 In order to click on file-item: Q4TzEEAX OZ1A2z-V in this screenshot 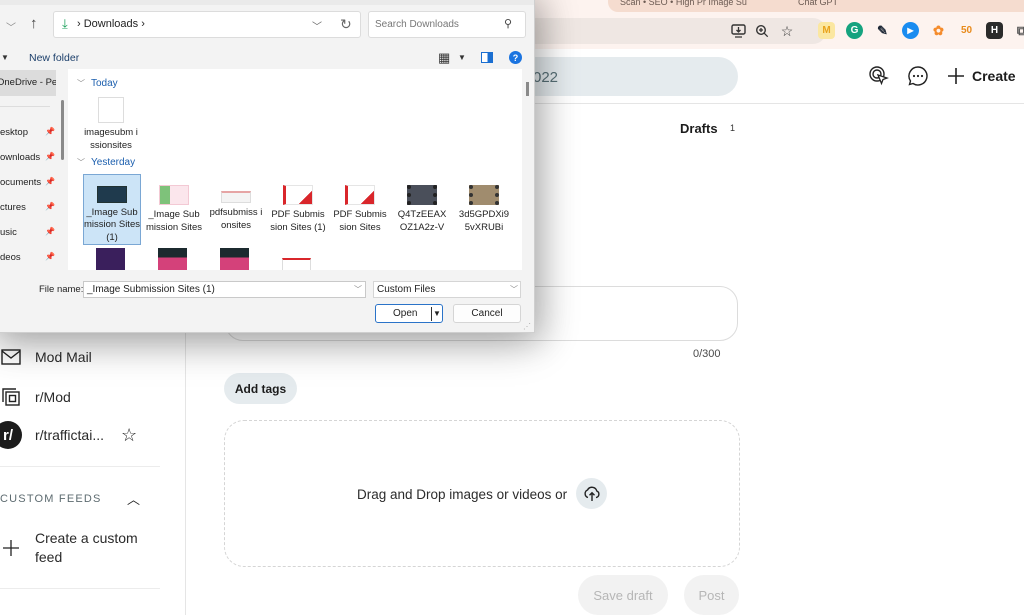, I will do `click(422, 204)`.